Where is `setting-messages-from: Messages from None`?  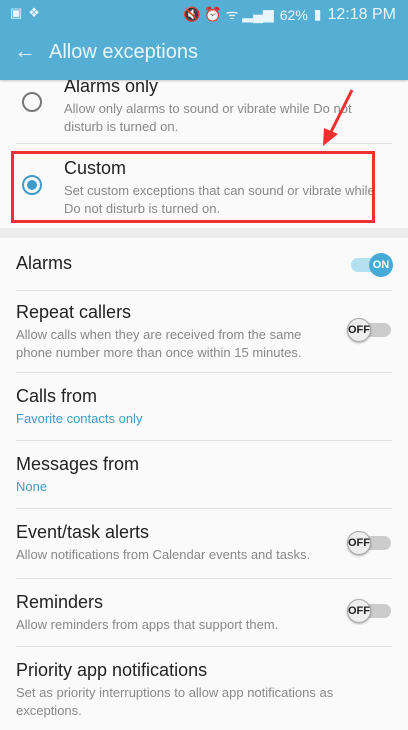 setting-messages-from: Messages from None is located at coordinates (204, 475).